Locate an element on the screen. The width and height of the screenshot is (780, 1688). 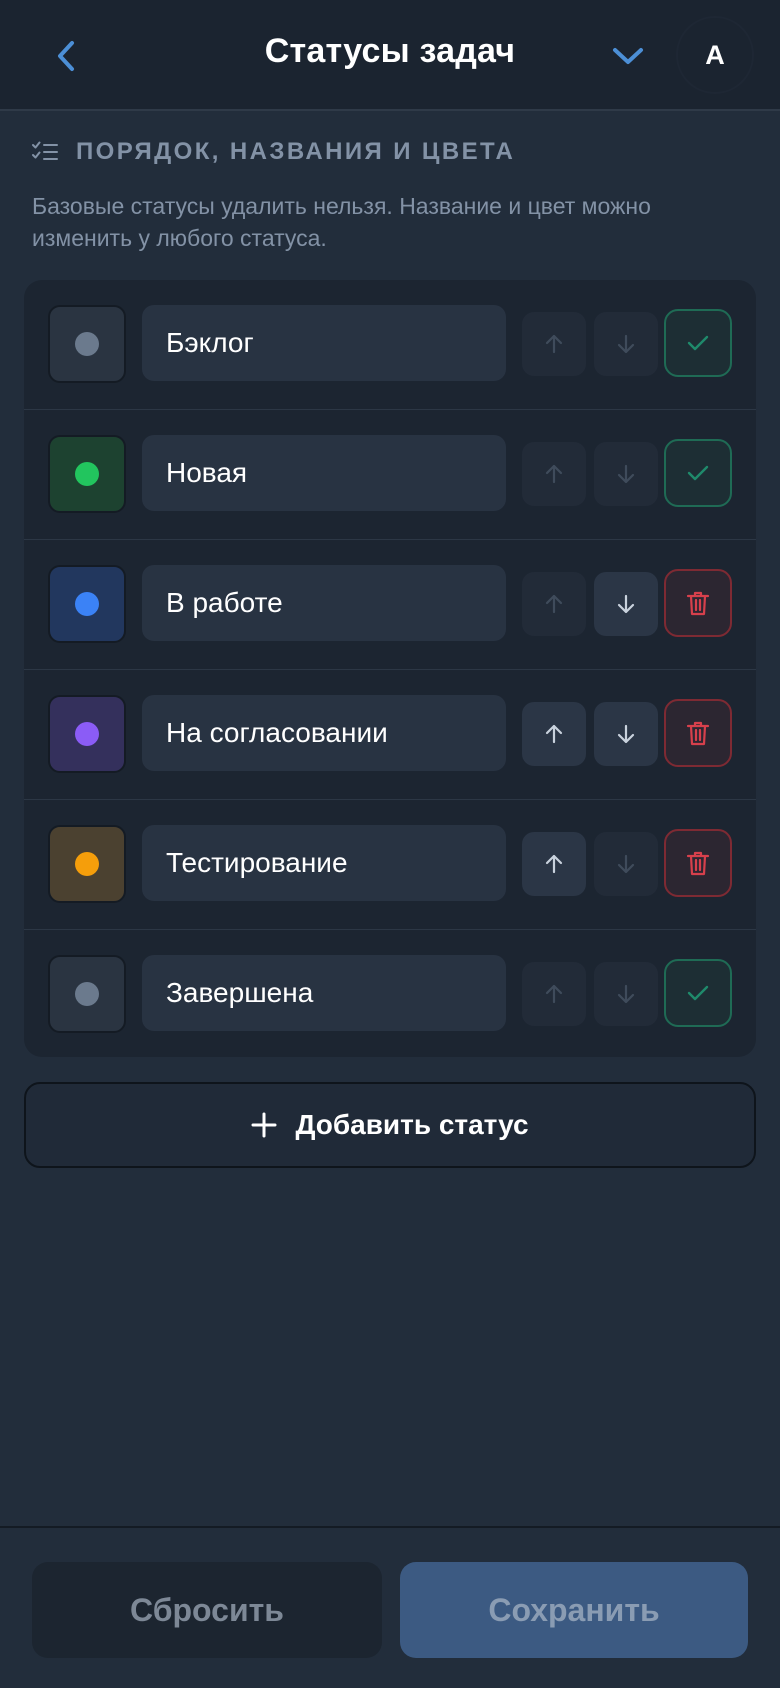
status-name-input: В работе is located at coordinates (324, 603).